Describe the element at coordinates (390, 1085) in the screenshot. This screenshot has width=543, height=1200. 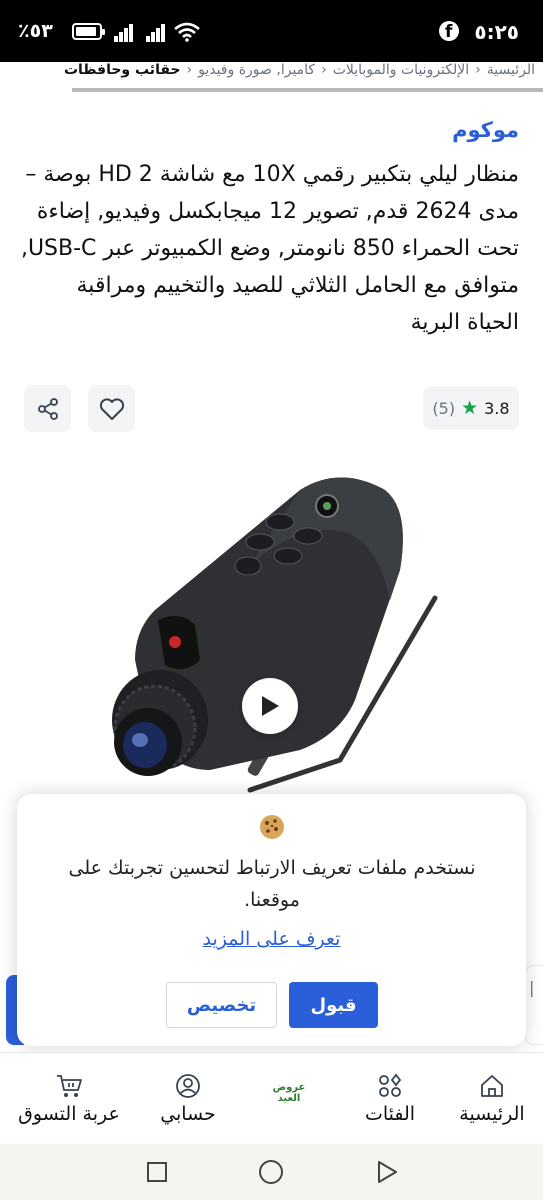
I see `categories-icon` at that location.